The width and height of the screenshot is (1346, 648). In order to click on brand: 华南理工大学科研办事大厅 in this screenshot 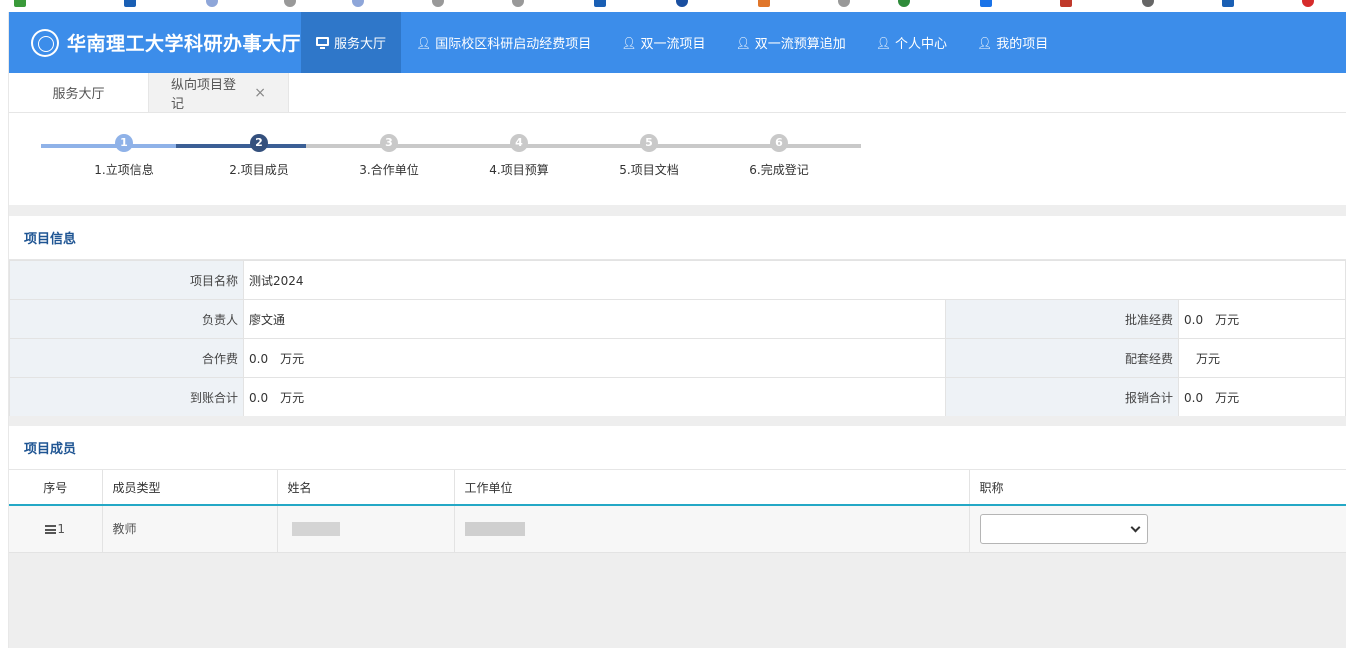, I will do `click(155, 42)`.